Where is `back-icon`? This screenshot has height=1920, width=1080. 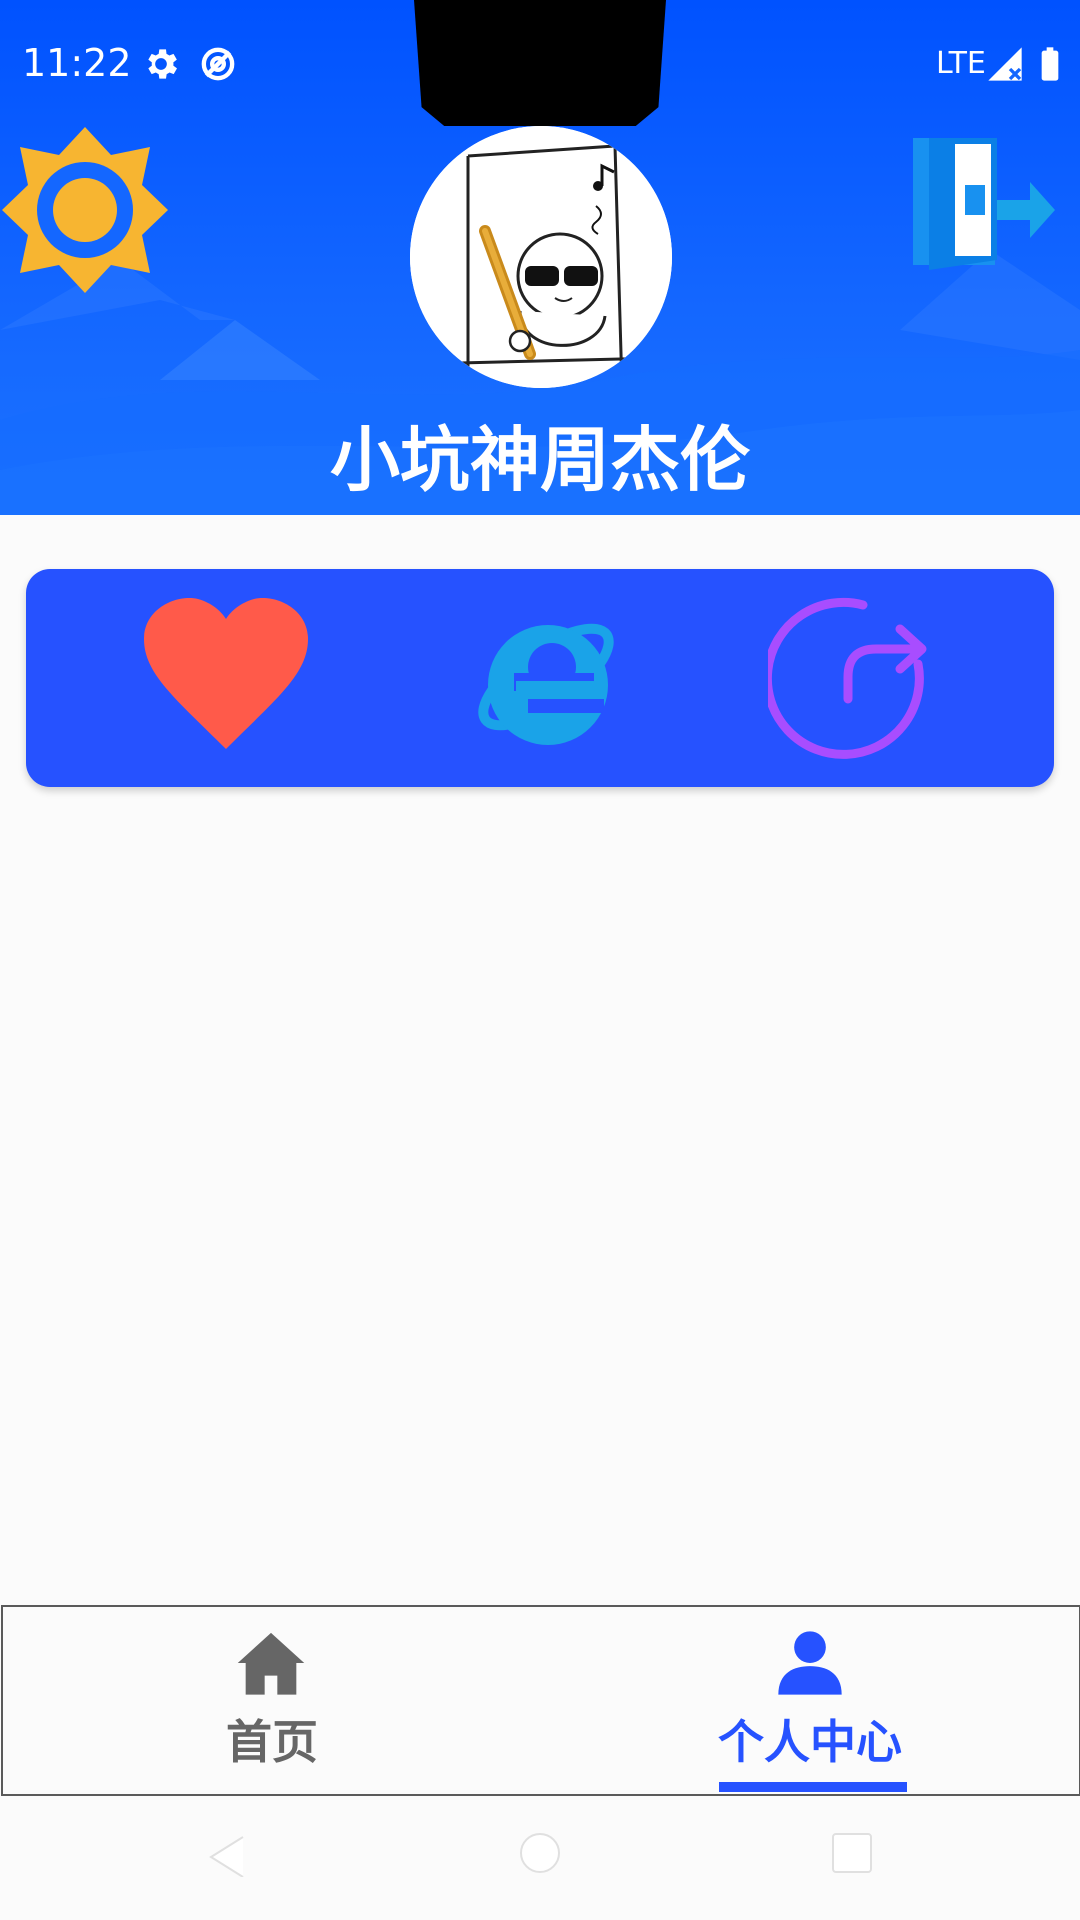
back-icon is located at coordinates (225, 1855).